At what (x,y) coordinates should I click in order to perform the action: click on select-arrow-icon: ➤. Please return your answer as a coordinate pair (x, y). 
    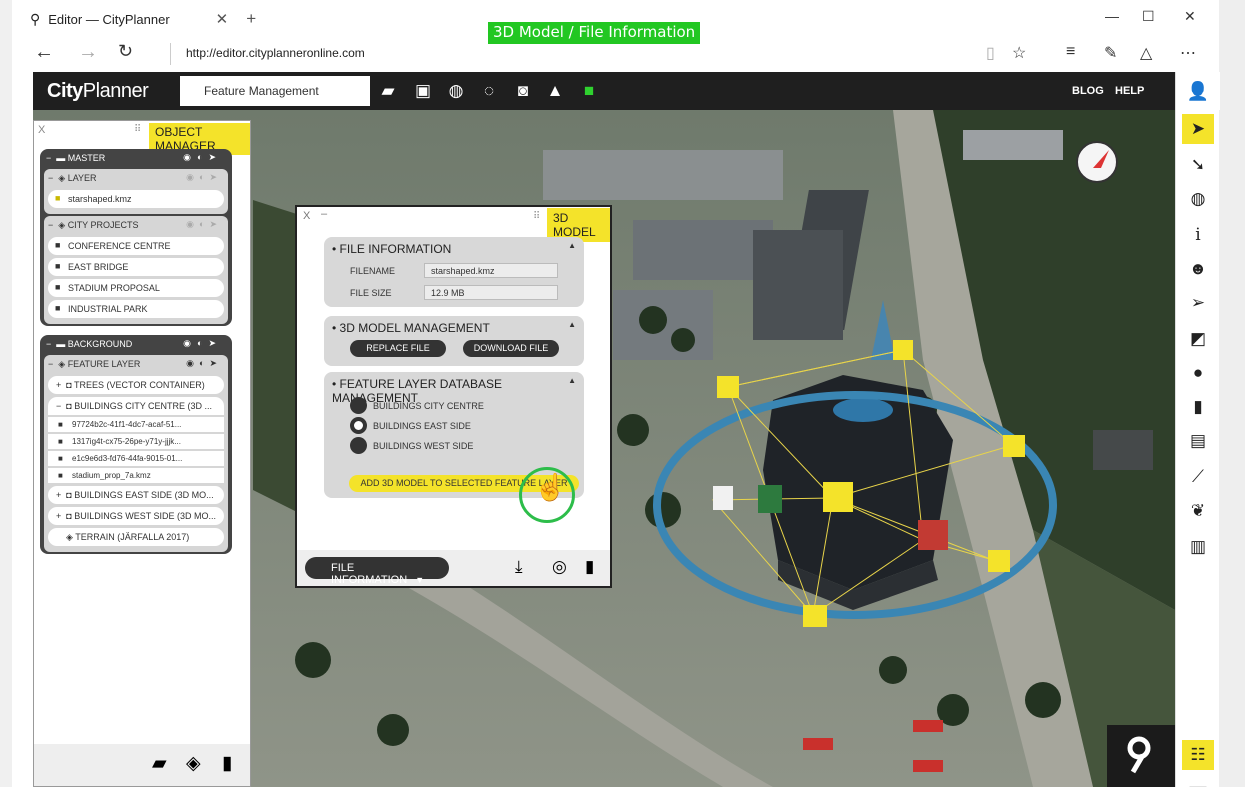
    Looking at the image, I should click on (1198, 129).